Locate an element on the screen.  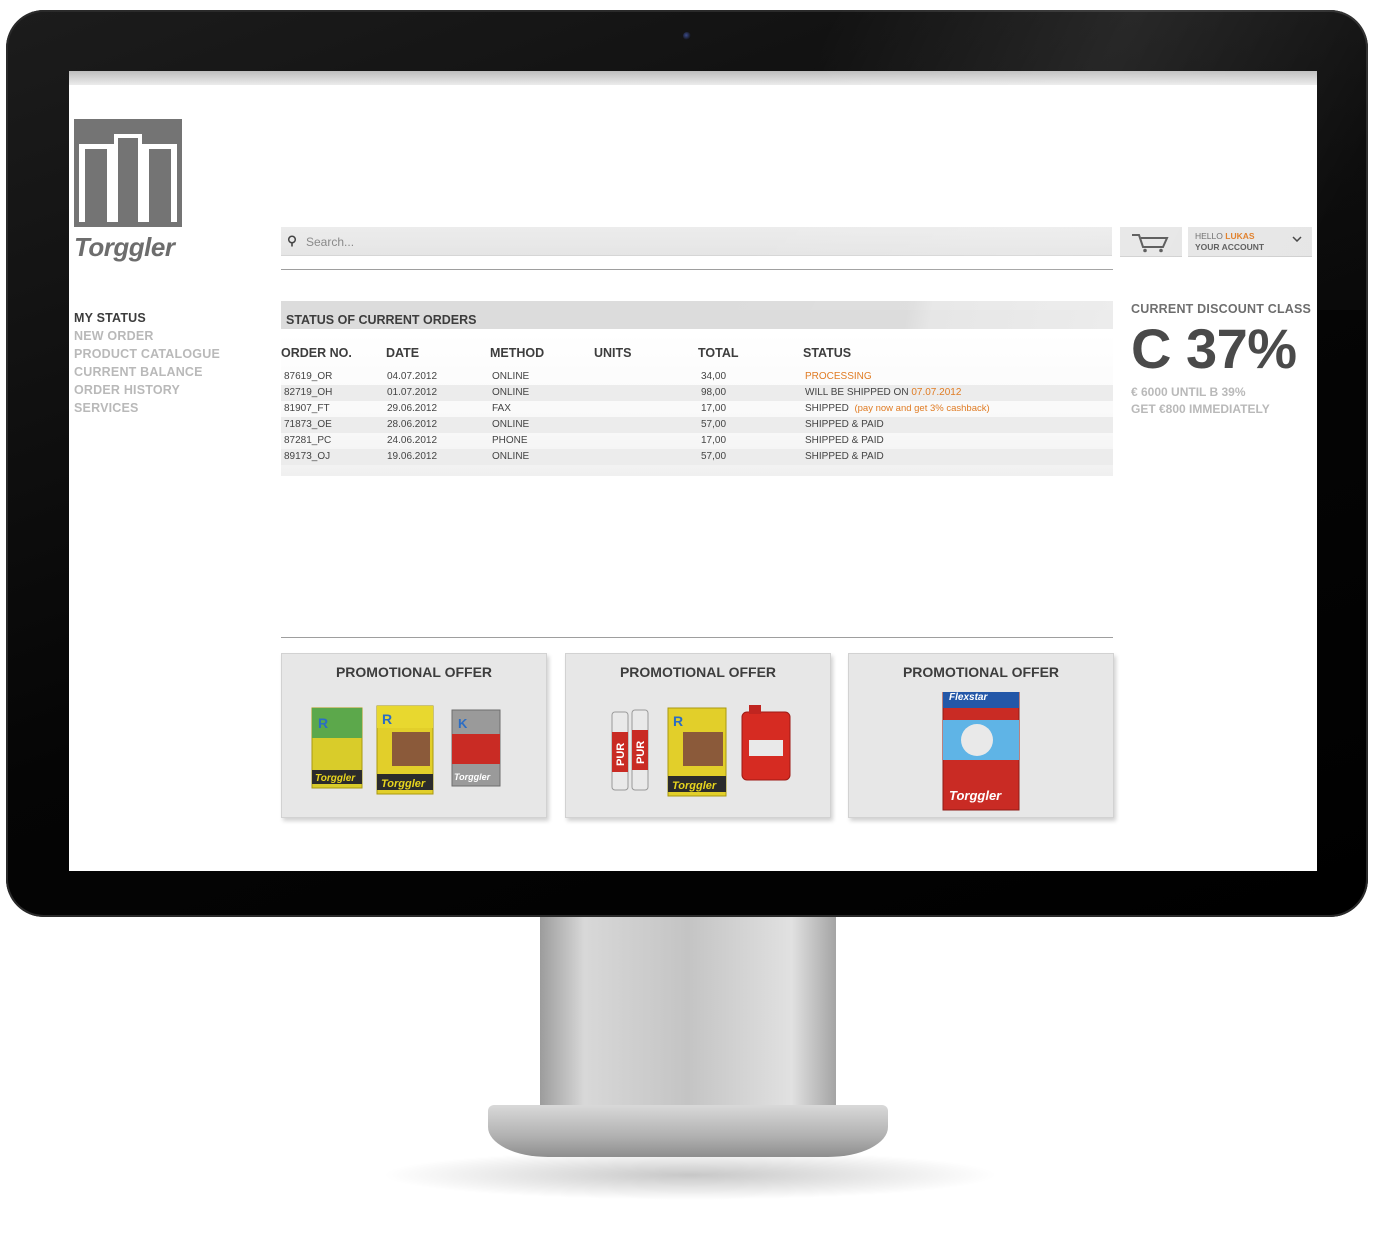
greeting-text: HELLO is located at coordinates (1209, 236).